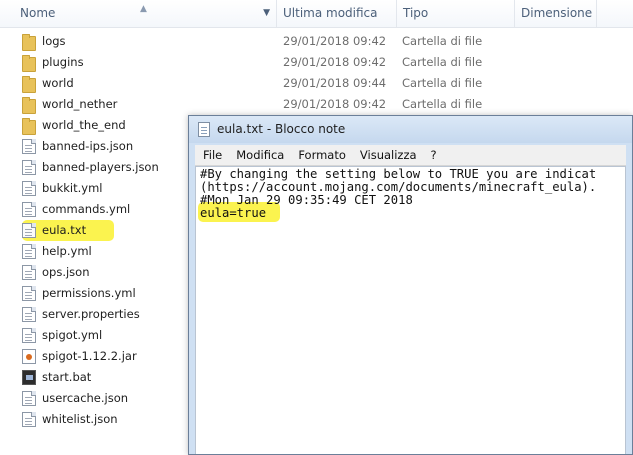  Describe the element at coordinates (143, 9) in the screenshot. I see `sort-ascending-icon: ▲` at that location.